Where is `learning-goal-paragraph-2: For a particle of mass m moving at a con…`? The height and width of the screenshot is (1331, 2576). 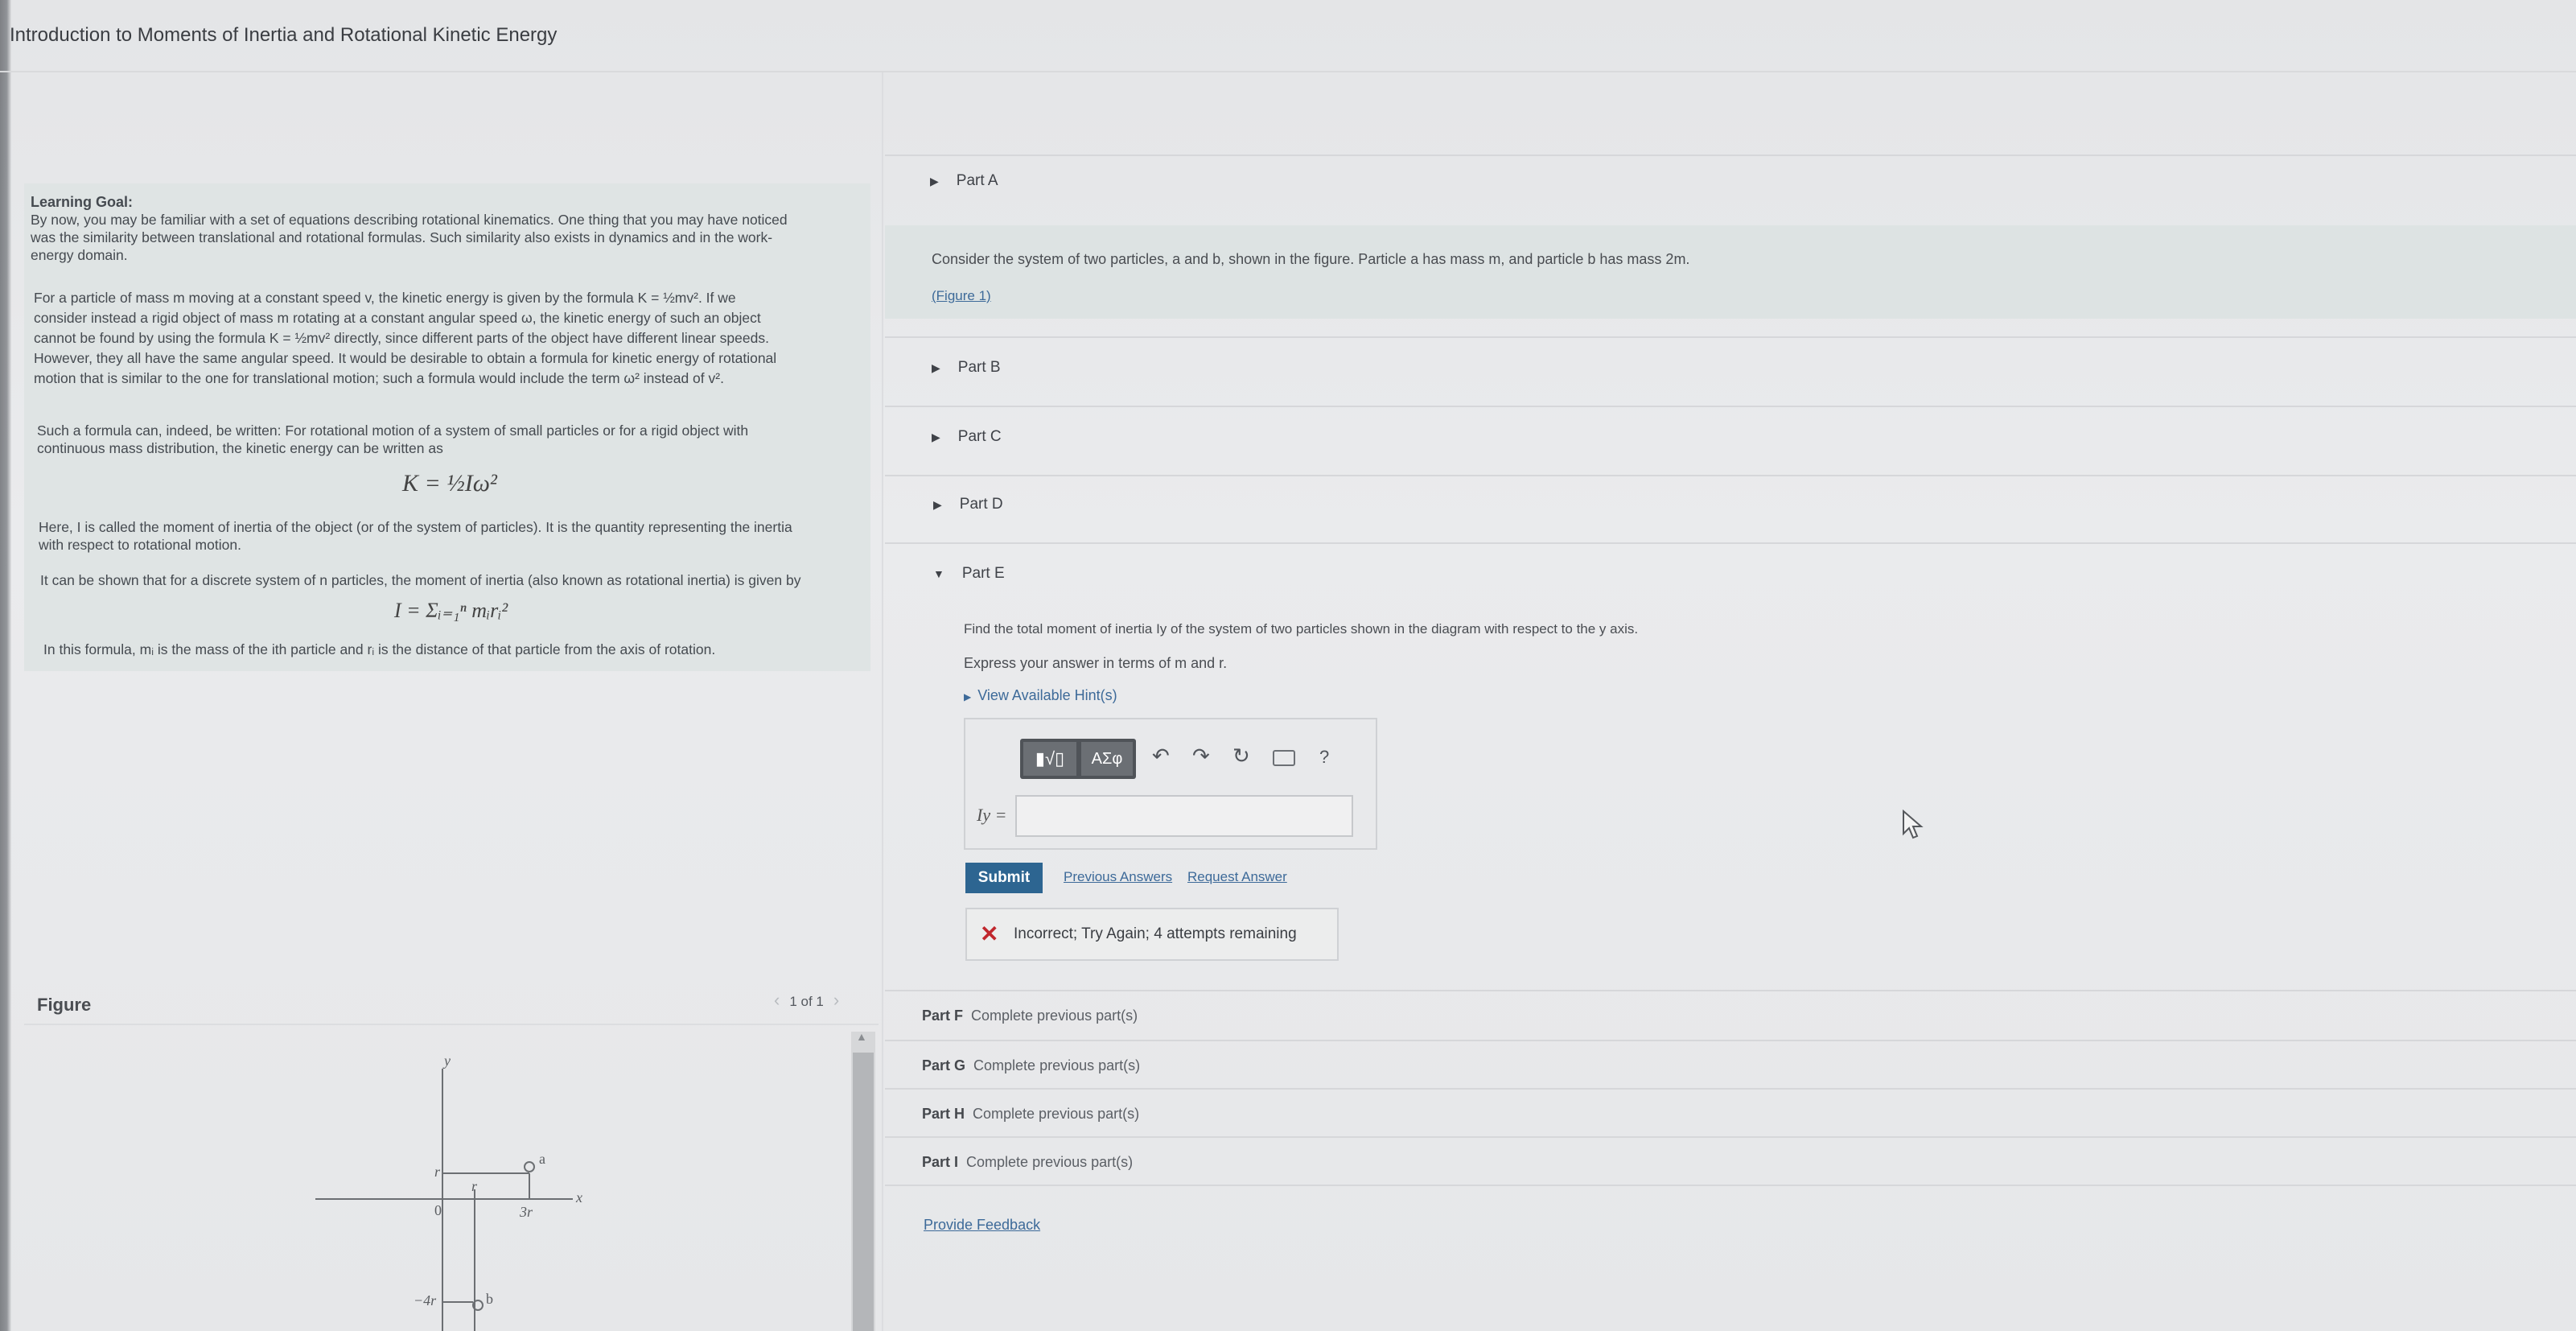 learning-goal-paragraph-2: For a particle of mass m moving at a con… is located at coordinates (452, 338).